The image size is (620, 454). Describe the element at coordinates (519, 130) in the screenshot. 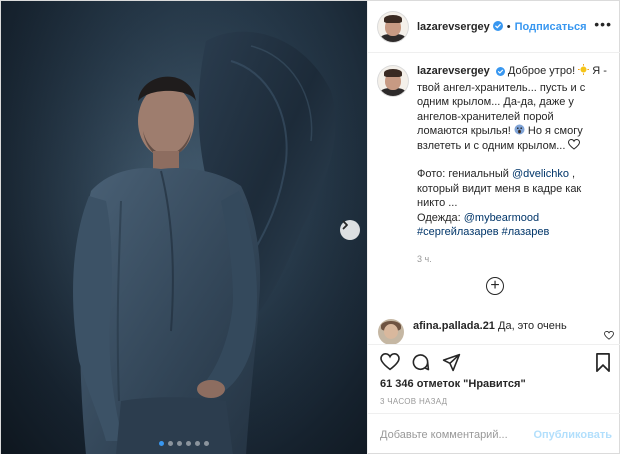

I see `scream-emoji-icon` at that location.